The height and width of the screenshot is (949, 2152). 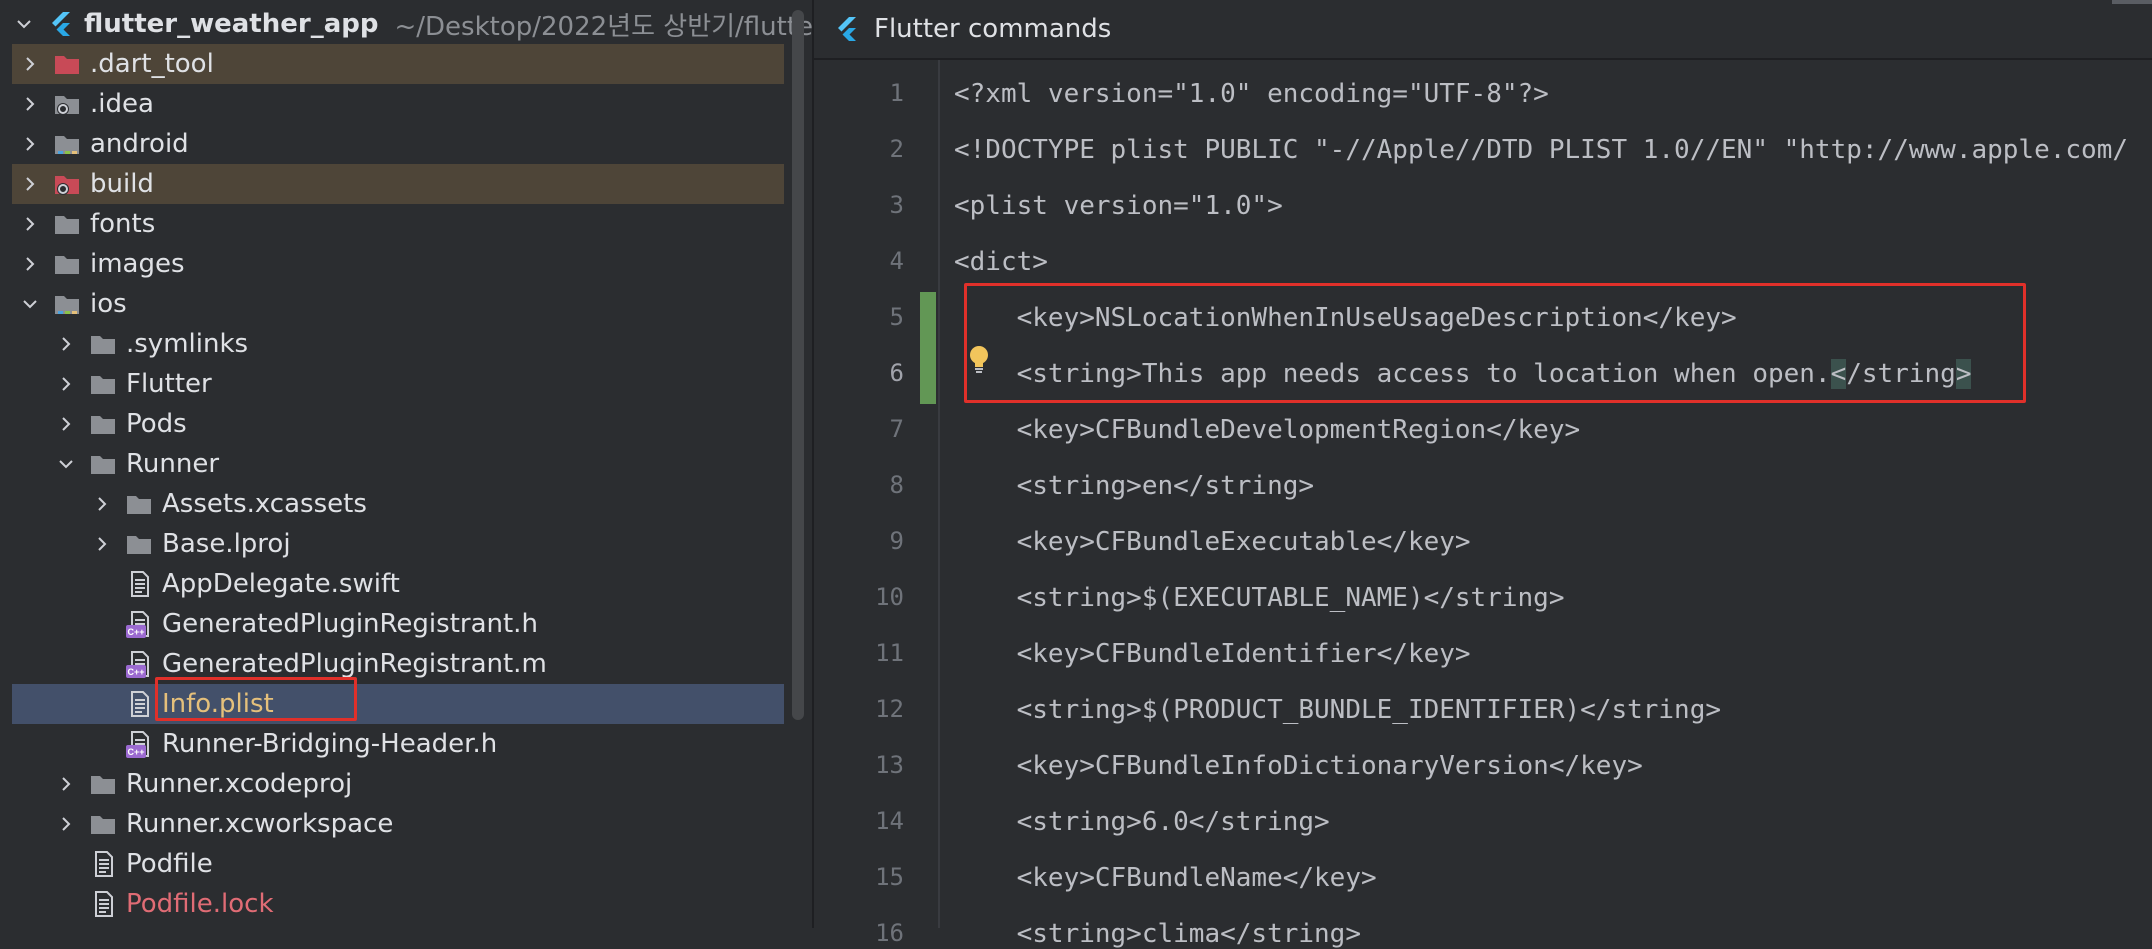 What do you see at coordinates (896, 205) in the screenshot?
I see `line-number: 3` at bounding box center [896, 205].